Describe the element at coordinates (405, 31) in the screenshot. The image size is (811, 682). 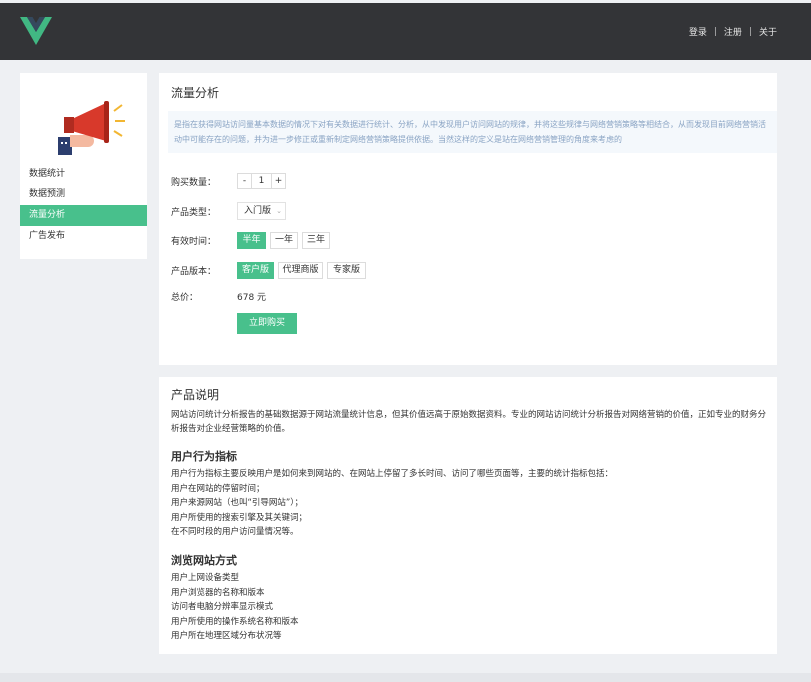
I see `top-bar: 登录 | 注册 | 关于` at that location.